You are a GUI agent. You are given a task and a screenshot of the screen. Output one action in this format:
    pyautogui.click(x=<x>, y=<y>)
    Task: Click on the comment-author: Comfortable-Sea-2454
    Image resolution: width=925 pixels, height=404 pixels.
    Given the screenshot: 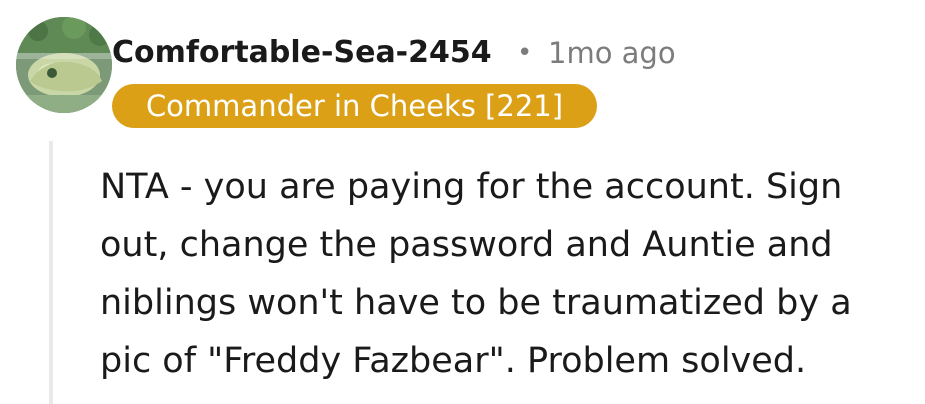 What is the action you would take?
    pyautogui.click(x=302, y=53)
    